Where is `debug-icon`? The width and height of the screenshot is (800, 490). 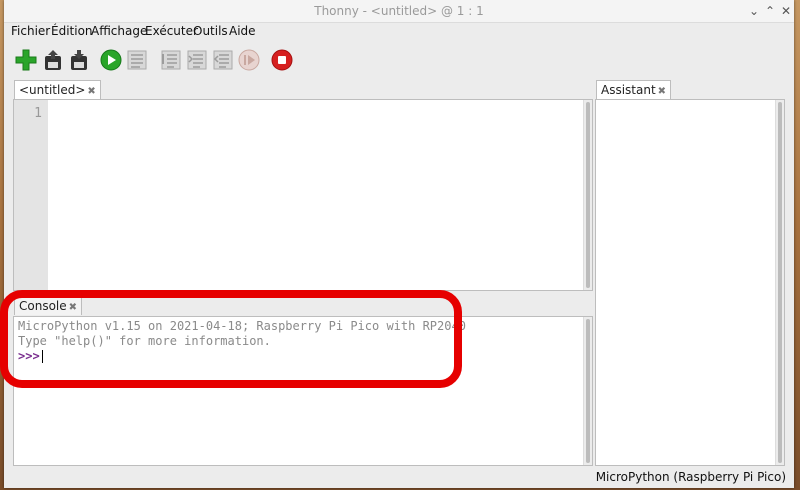 debug-icon is located at coordinates (137, 60).